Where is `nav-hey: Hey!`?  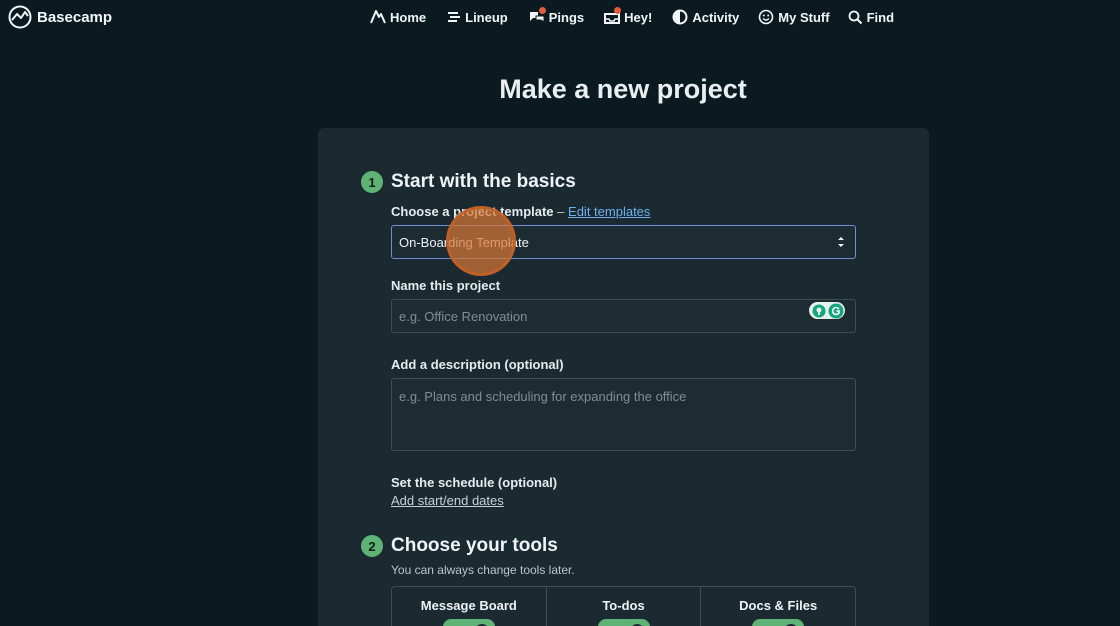
nav-hey: Hey! is located at coordinates (628, 17).